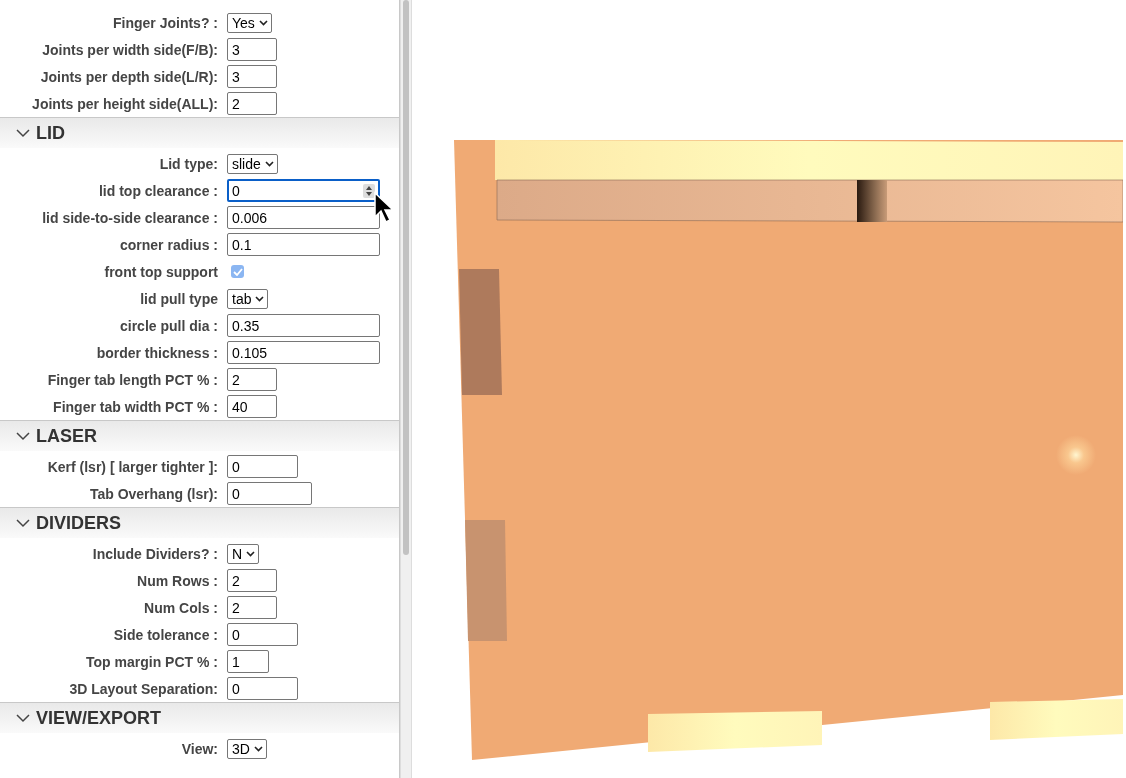 The height and width of the screenshot is (778, 1126). What do you see at coordinates (168, 325) in the screenshot?
I see `field-label: circle pull dia :` at bounding box center [168, 325].